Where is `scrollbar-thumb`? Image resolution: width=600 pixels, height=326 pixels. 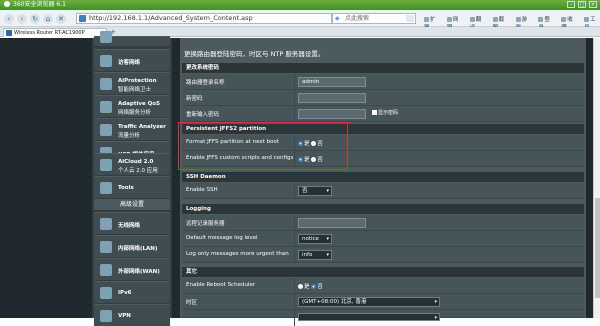
scrollbar-thumb is located at coordinates (597, 248).